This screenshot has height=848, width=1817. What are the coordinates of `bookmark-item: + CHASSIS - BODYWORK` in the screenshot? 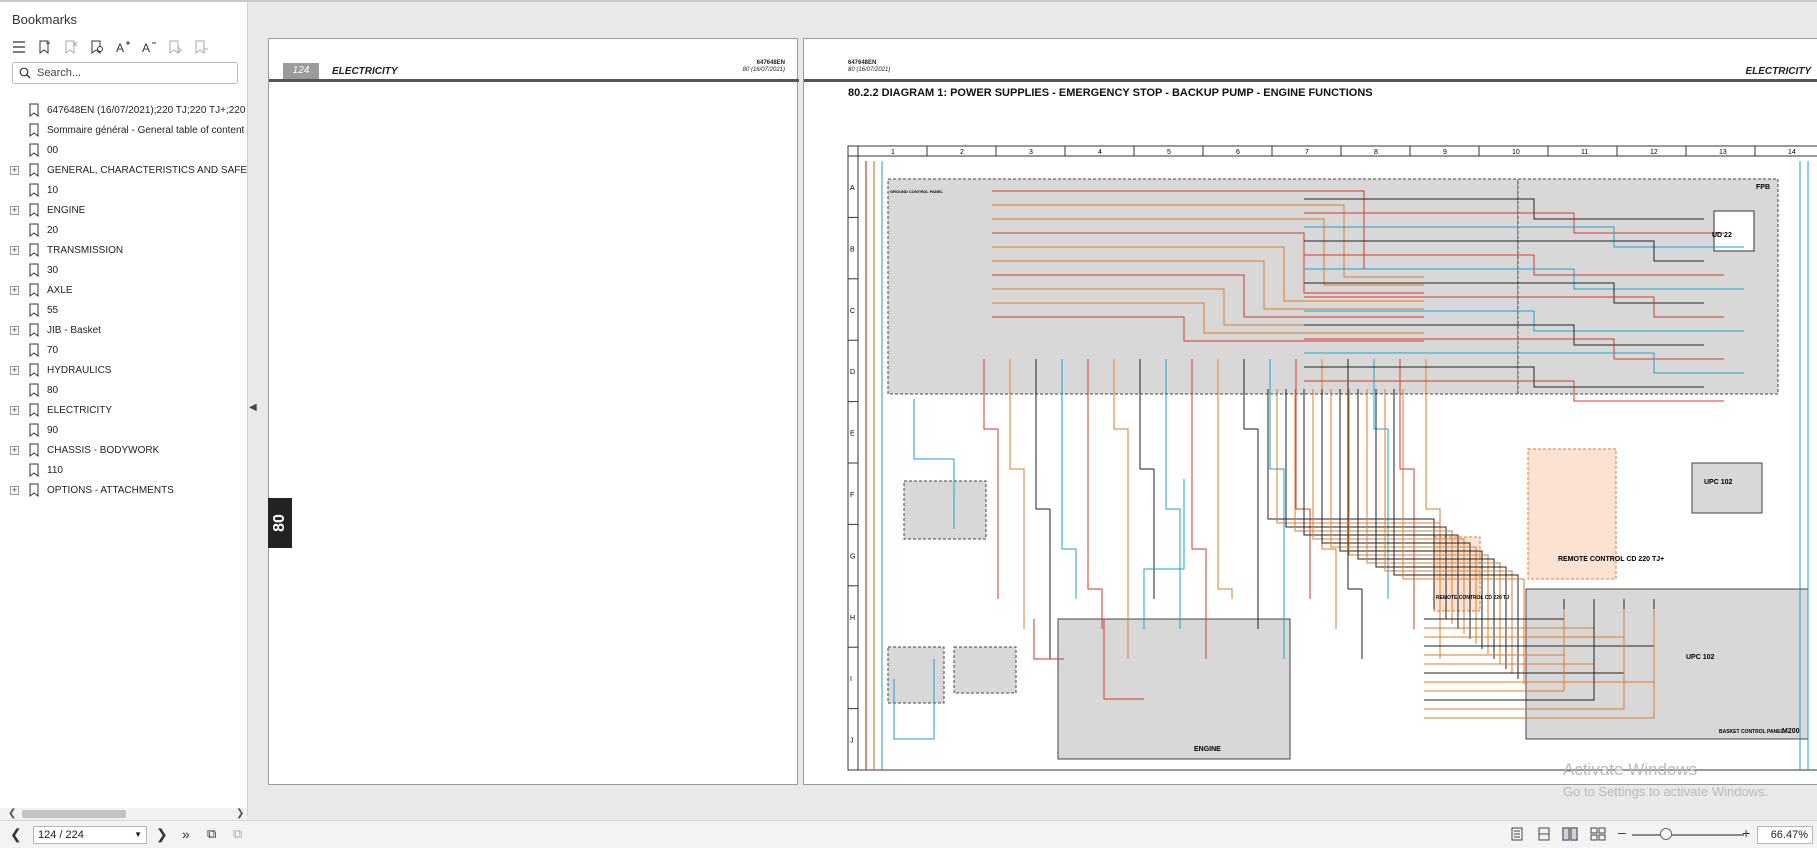 It's located at (123, 450).